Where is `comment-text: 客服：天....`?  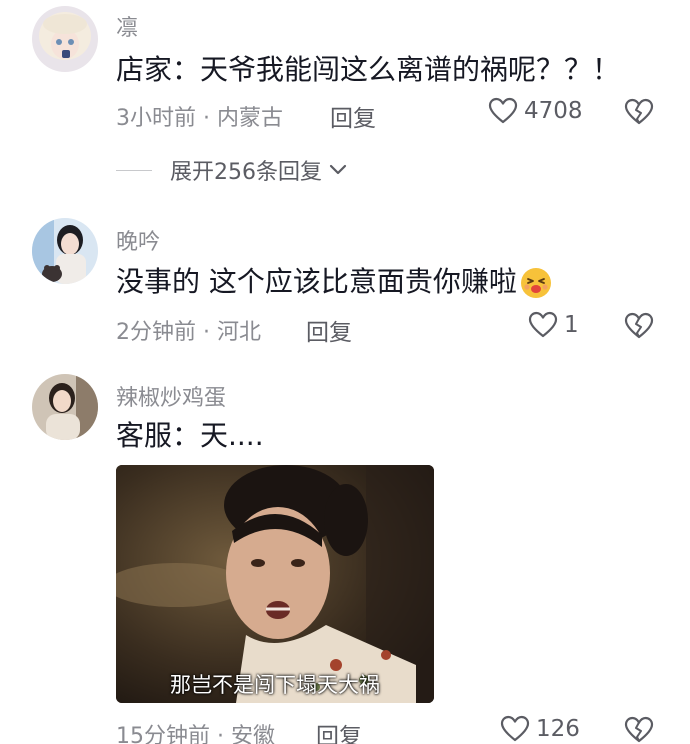 comment-text: 客服：天.... is located at coordinates (190, 435).